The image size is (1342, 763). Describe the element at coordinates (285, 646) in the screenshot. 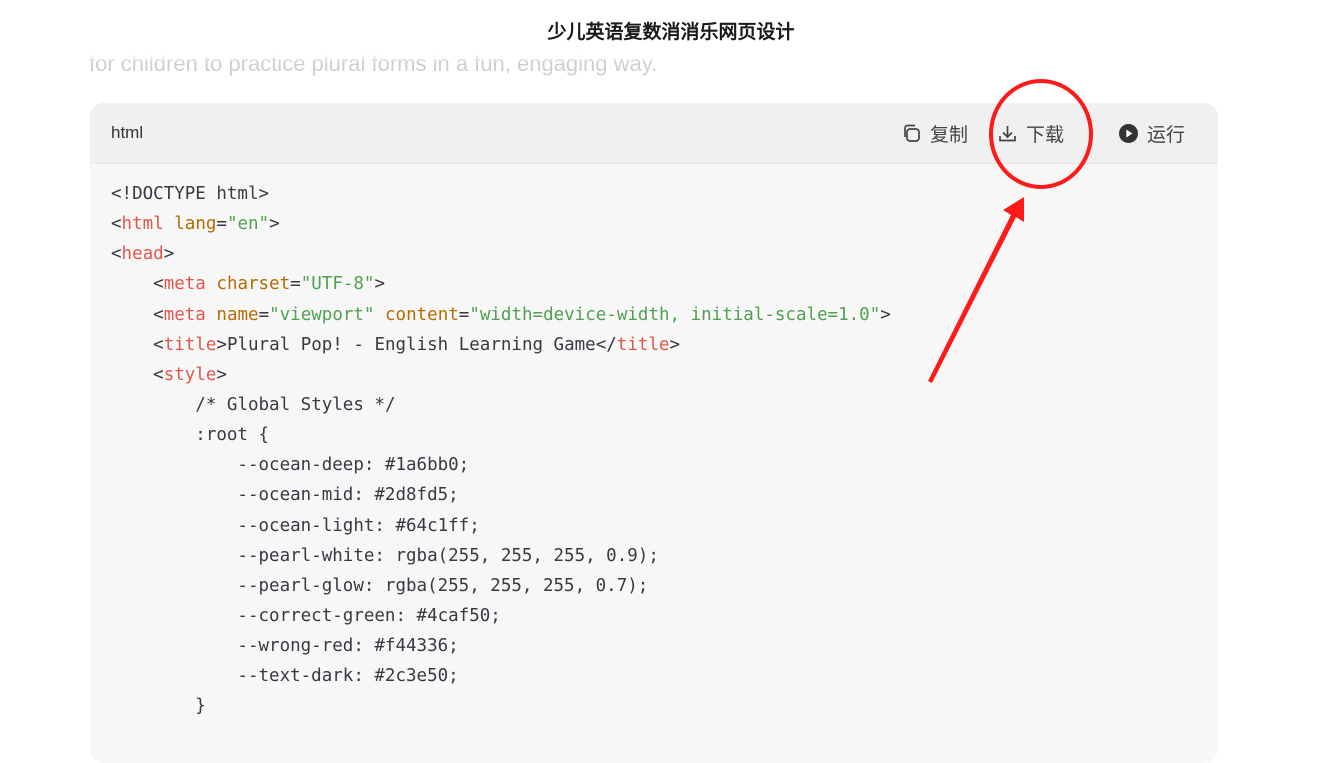

I see `code-token: --wrong-red: #f44336;` at that location.